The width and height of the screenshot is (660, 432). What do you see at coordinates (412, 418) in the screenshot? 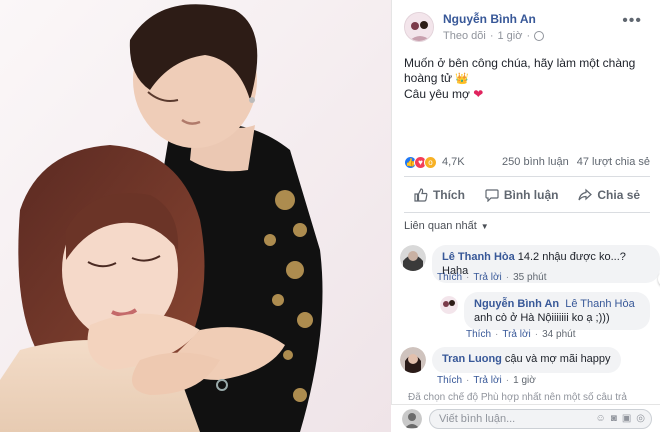
I see `current-user-avatar` at bounding box center [412, 418].